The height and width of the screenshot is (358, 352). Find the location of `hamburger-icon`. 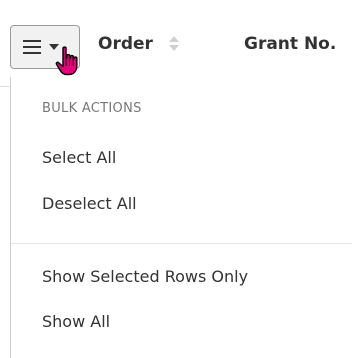

hamburger-icon is located at coordinates (32, 47).